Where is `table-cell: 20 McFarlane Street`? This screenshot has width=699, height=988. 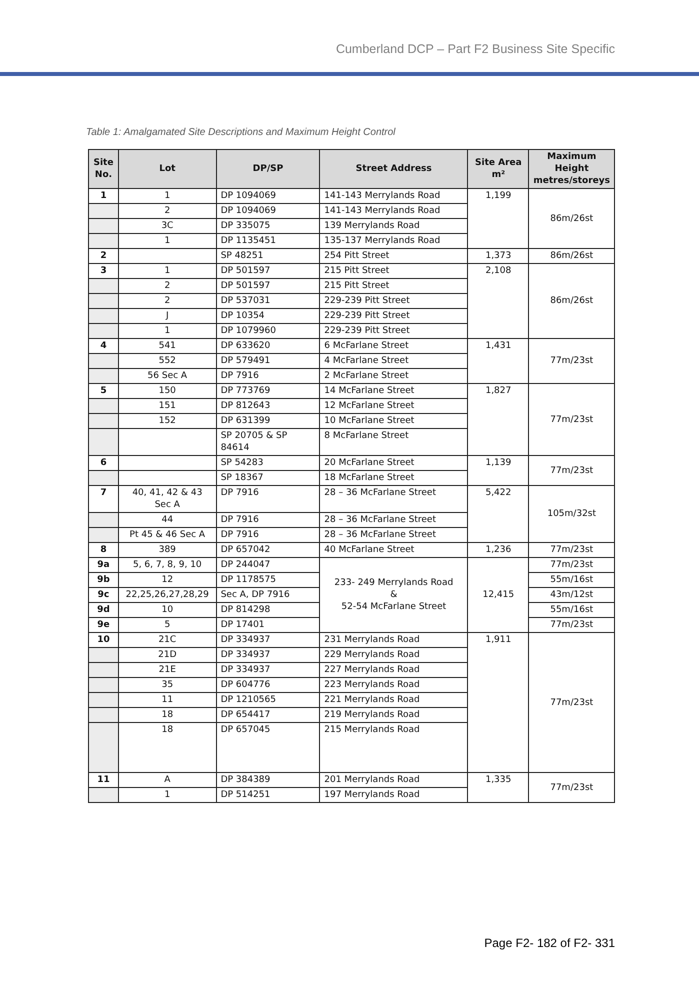 table-cell: 20 McFarlane Street is located at coordinates (394, 463).